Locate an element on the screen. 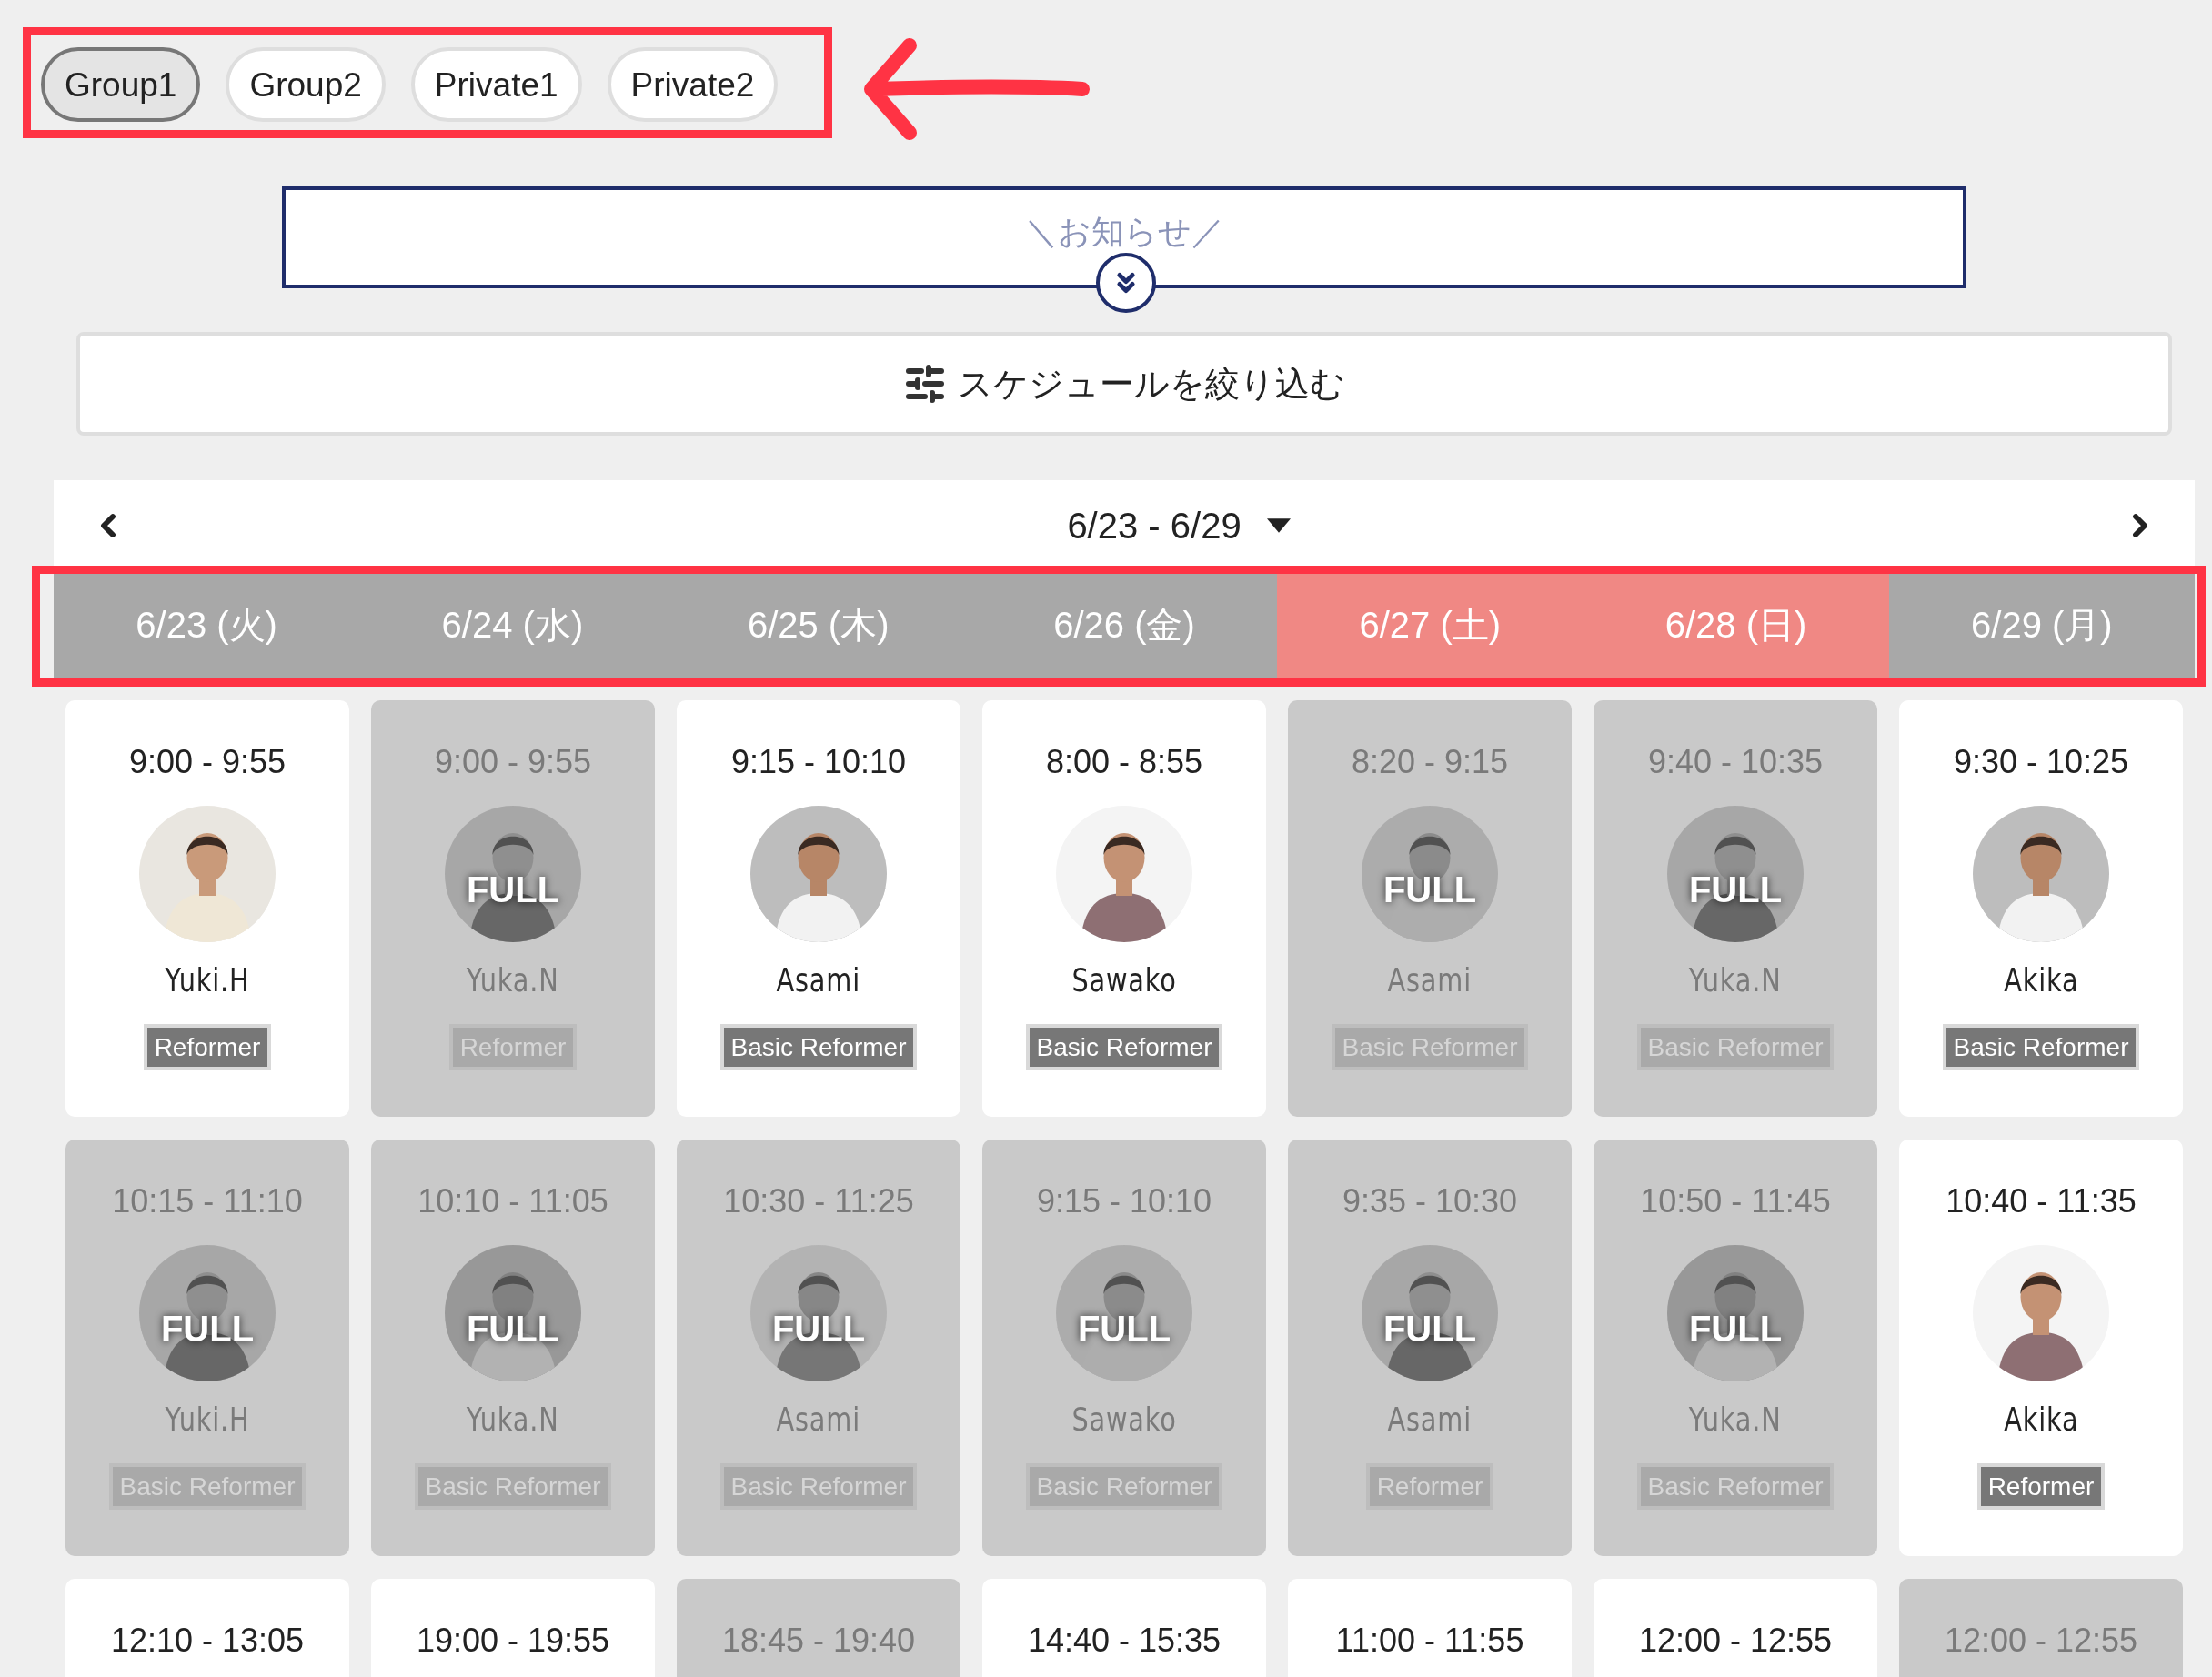 This screenshot has height=1677, width=2212. plan-tab: Private2 is located at coordinates (693, 85).